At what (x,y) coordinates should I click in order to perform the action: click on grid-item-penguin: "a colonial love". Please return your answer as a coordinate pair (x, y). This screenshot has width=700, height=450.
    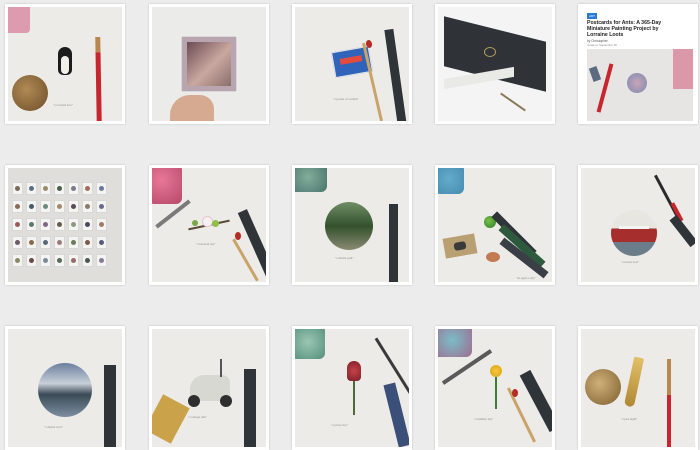
    Looking at the image, I should click on (65, 64).